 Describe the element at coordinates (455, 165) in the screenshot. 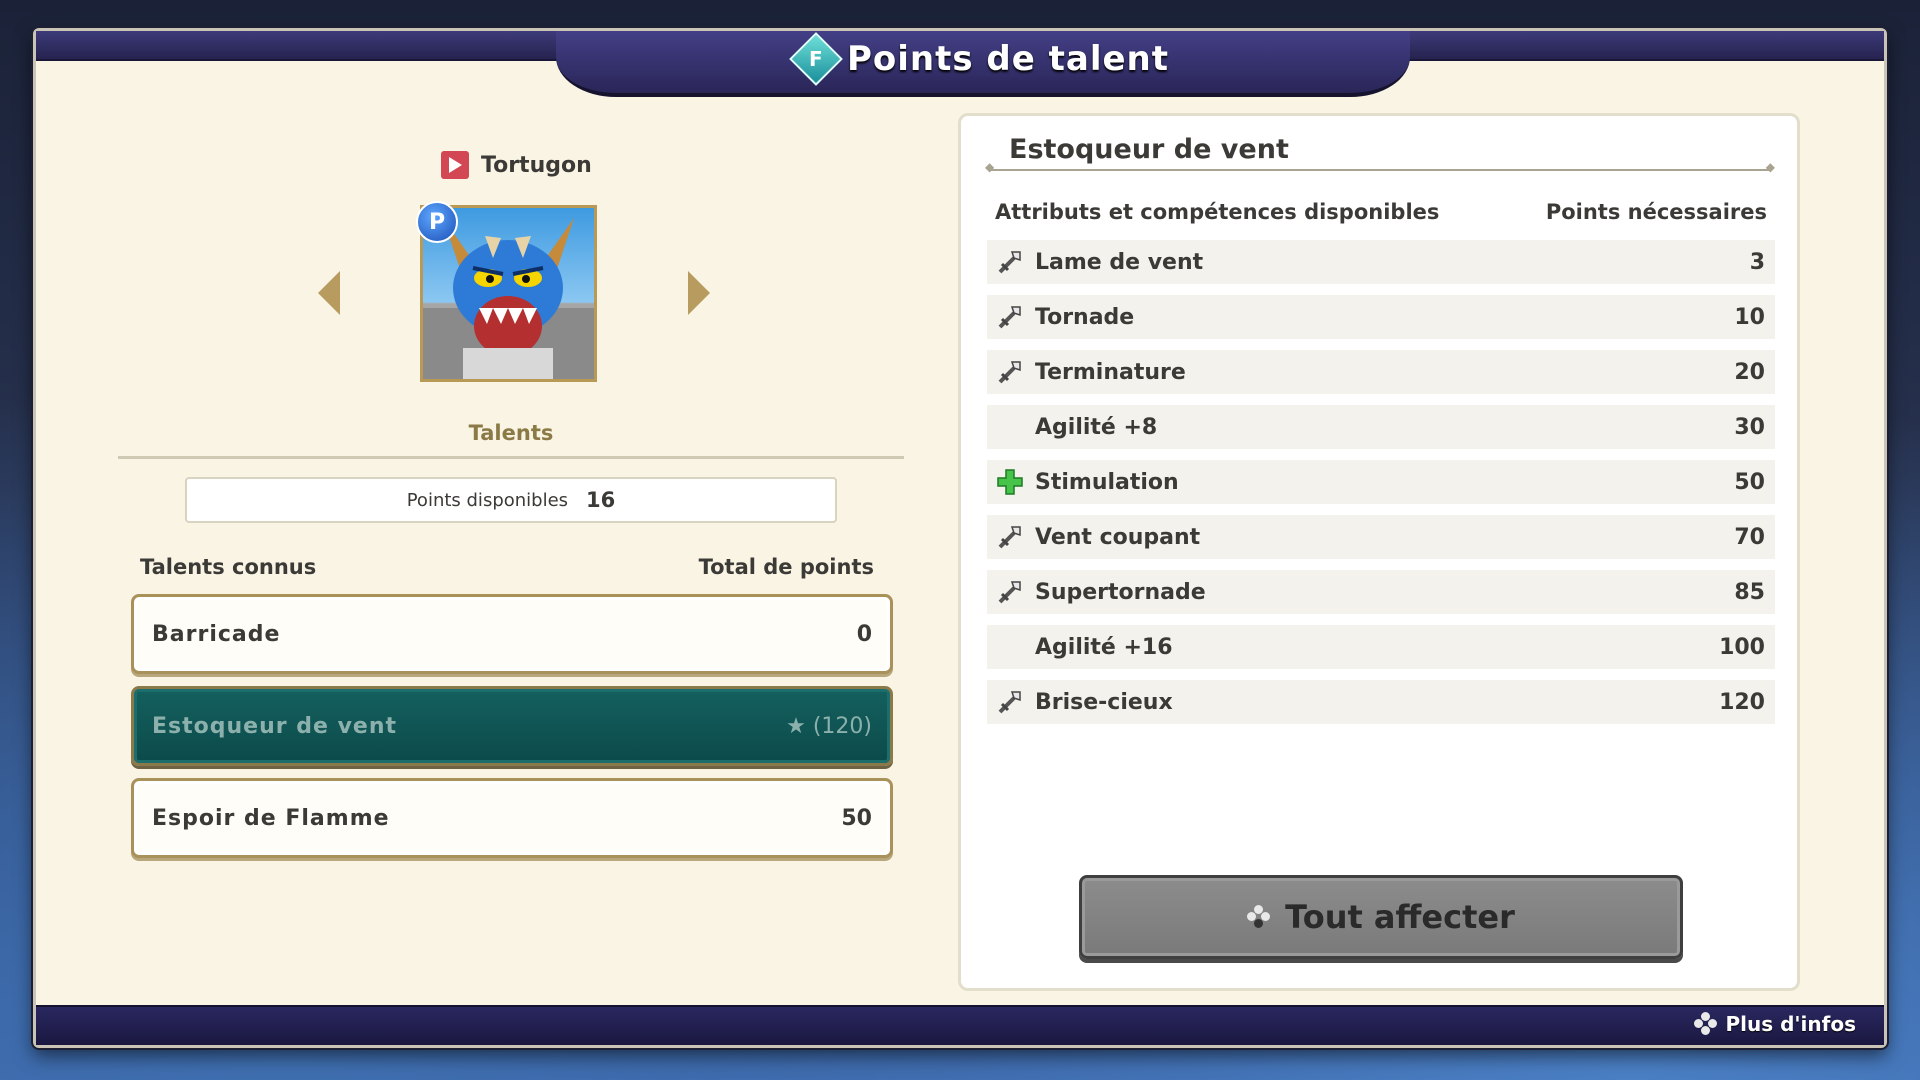

I see `red-flag-icon` at that location.